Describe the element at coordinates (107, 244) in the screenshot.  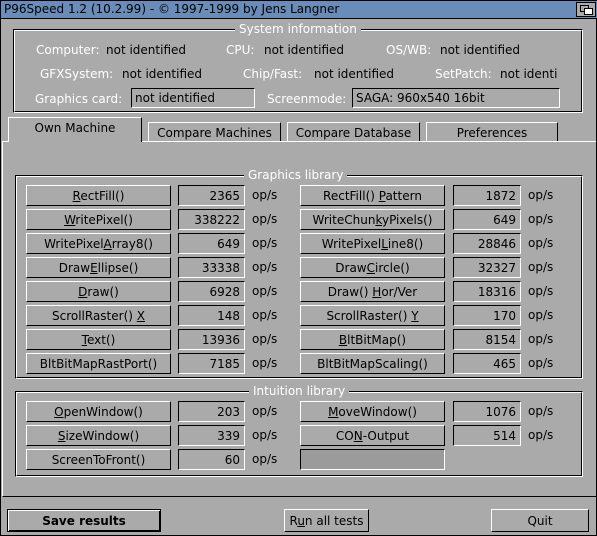
I see `button-label-shortcut: A` at that location.